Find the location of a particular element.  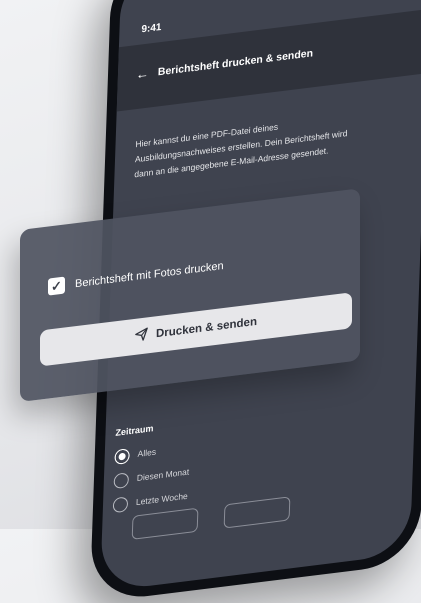

radio-option-diesen-monat: Diesen Monat is located at coordinates (151, 477).